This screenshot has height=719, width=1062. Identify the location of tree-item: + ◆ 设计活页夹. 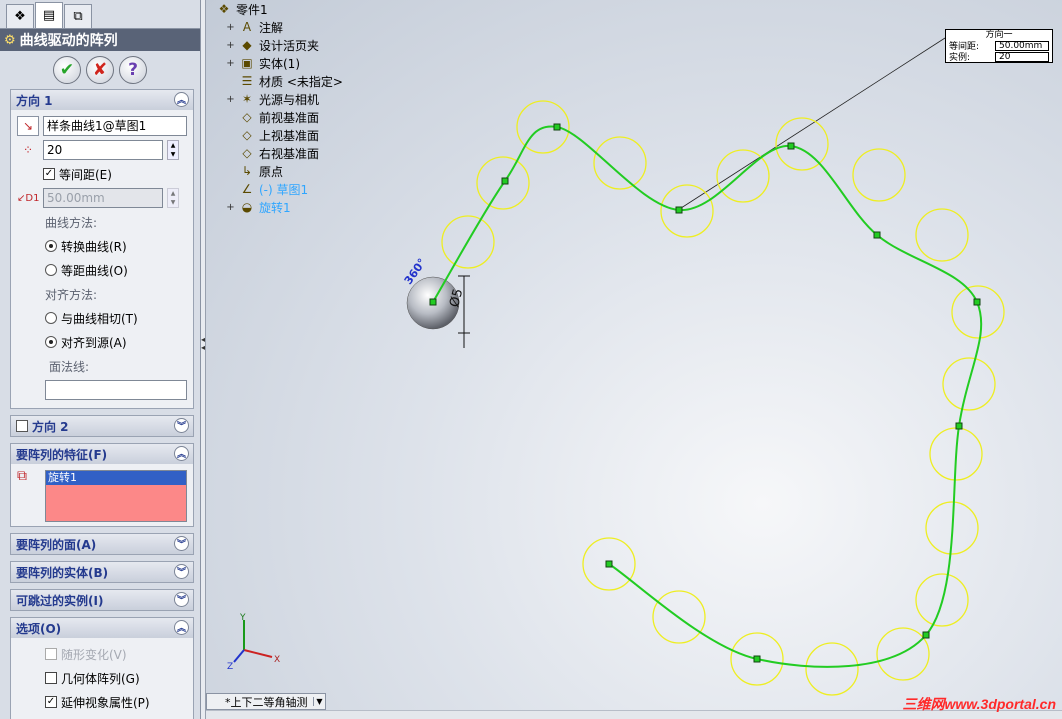
(284, 45).